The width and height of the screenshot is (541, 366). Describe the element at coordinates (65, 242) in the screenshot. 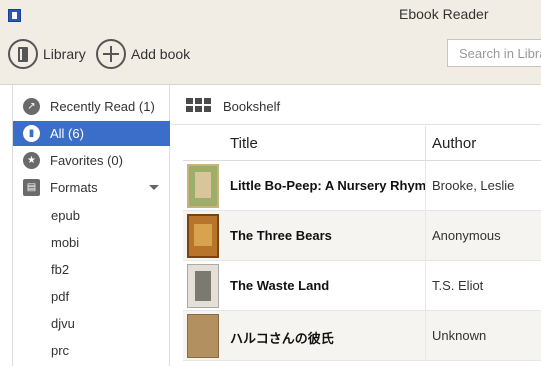

I see `format-mobi: mobi` at that location.